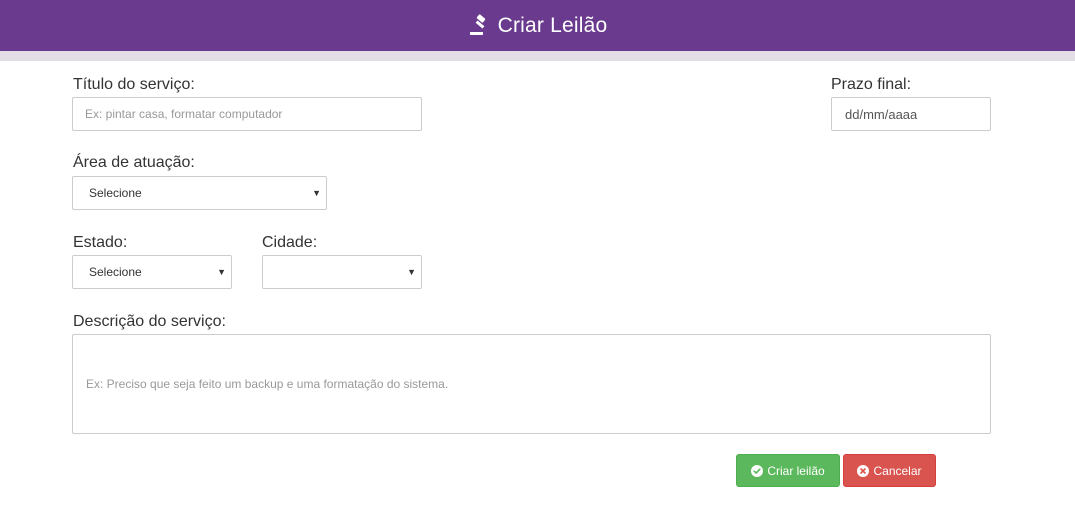  Describe the element at coordinates (134, 84) in the screenshot. I see `title-label: Título do serviço:` at that location.